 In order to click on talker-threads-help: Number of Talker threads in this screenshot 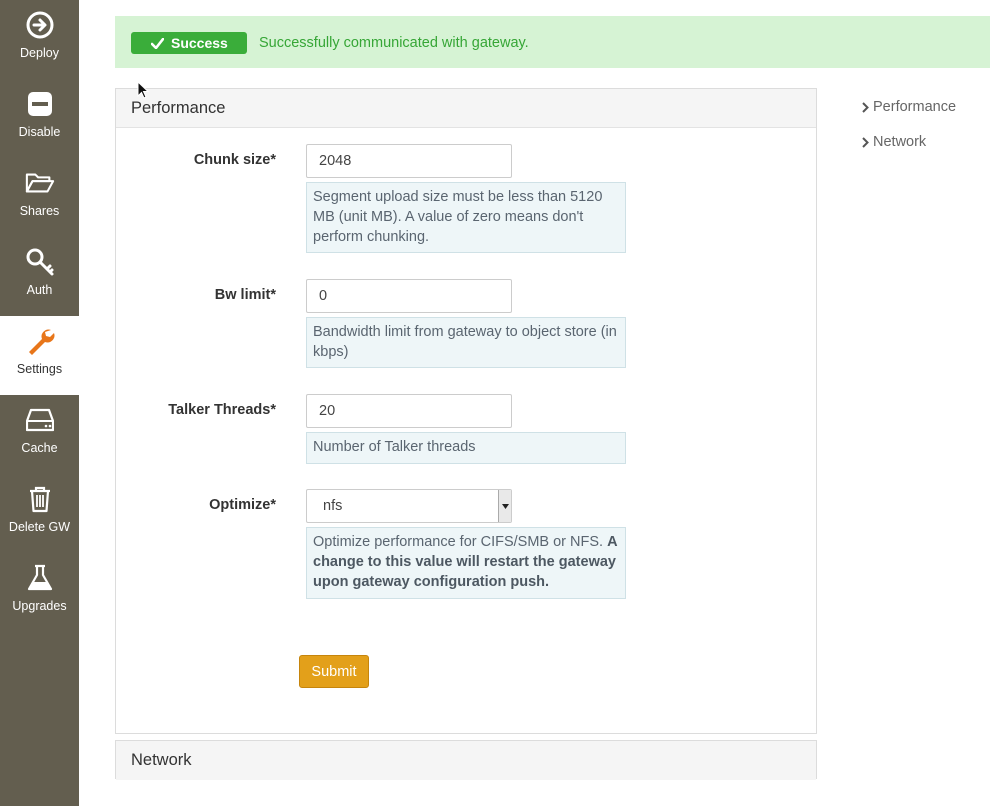, I will do `click(466, 448)`.